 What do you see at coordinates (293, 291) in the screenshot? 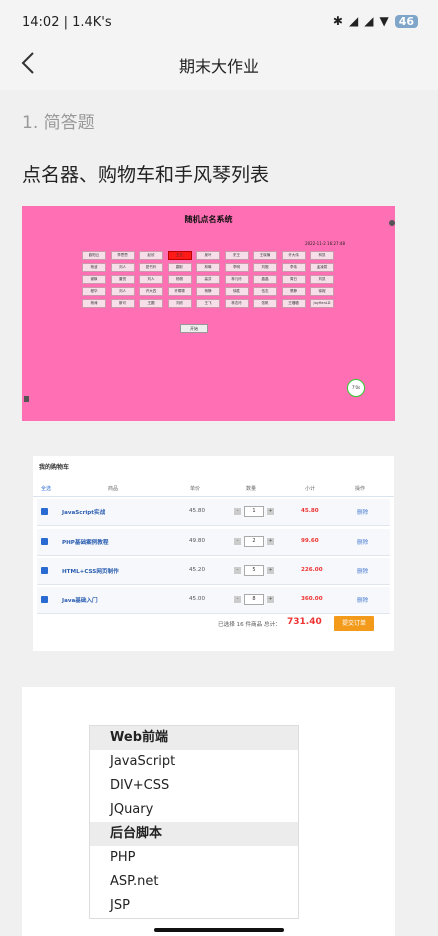
I see `name-cell: 蔡静` at bounding box center [293, 291].